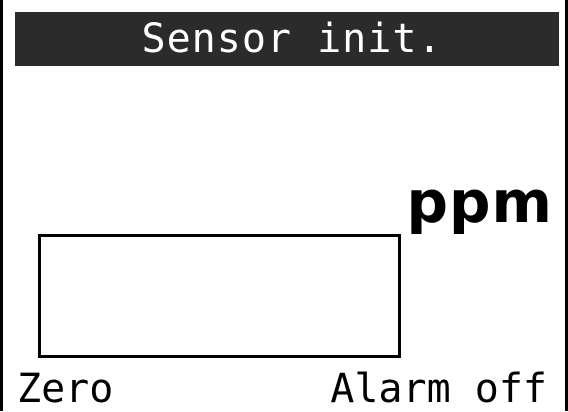  I want to click on title-bar: Sensor init., so click(287, 39).